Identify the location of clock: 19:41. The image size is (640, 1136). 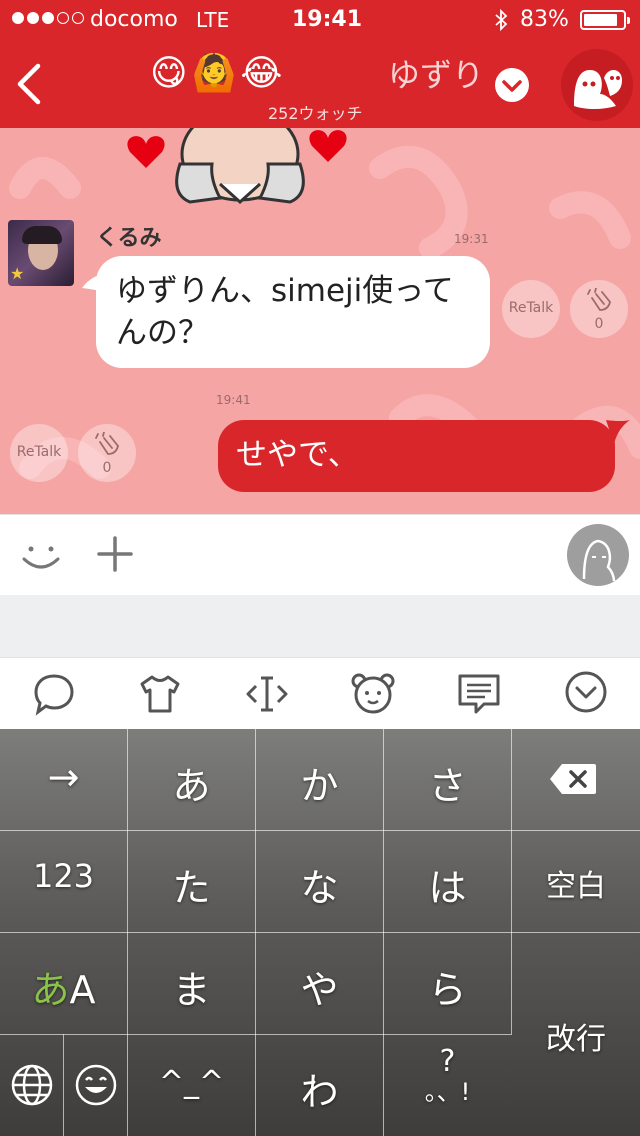
(327, 19).